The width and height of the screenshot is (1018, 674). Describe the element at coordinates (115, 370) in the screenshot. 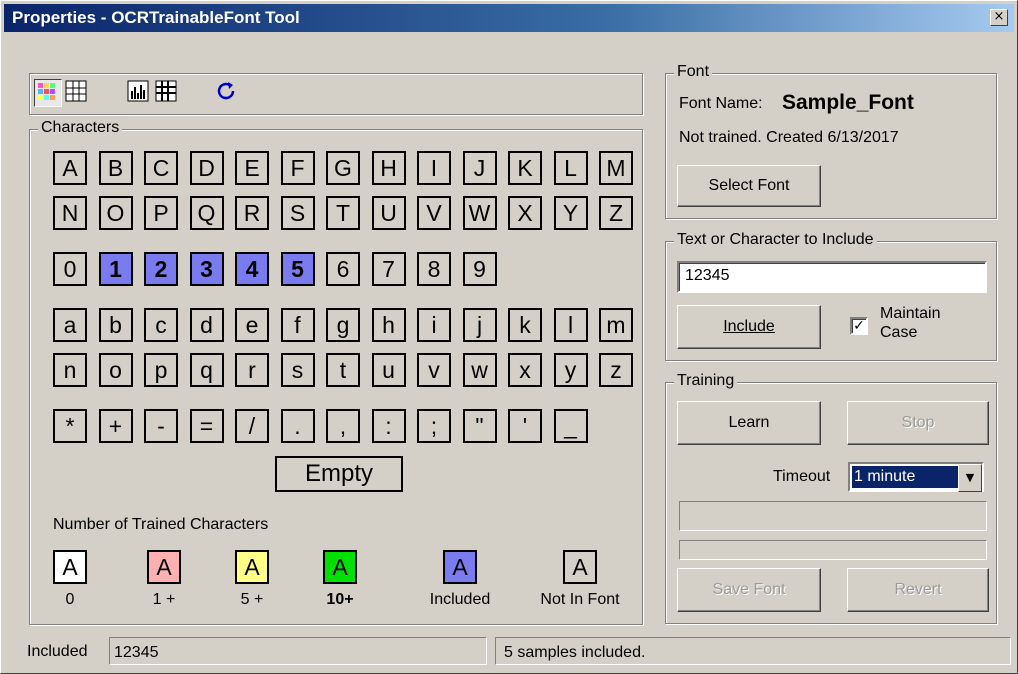

I see `char-lowercase_row2-1: o` at that location.